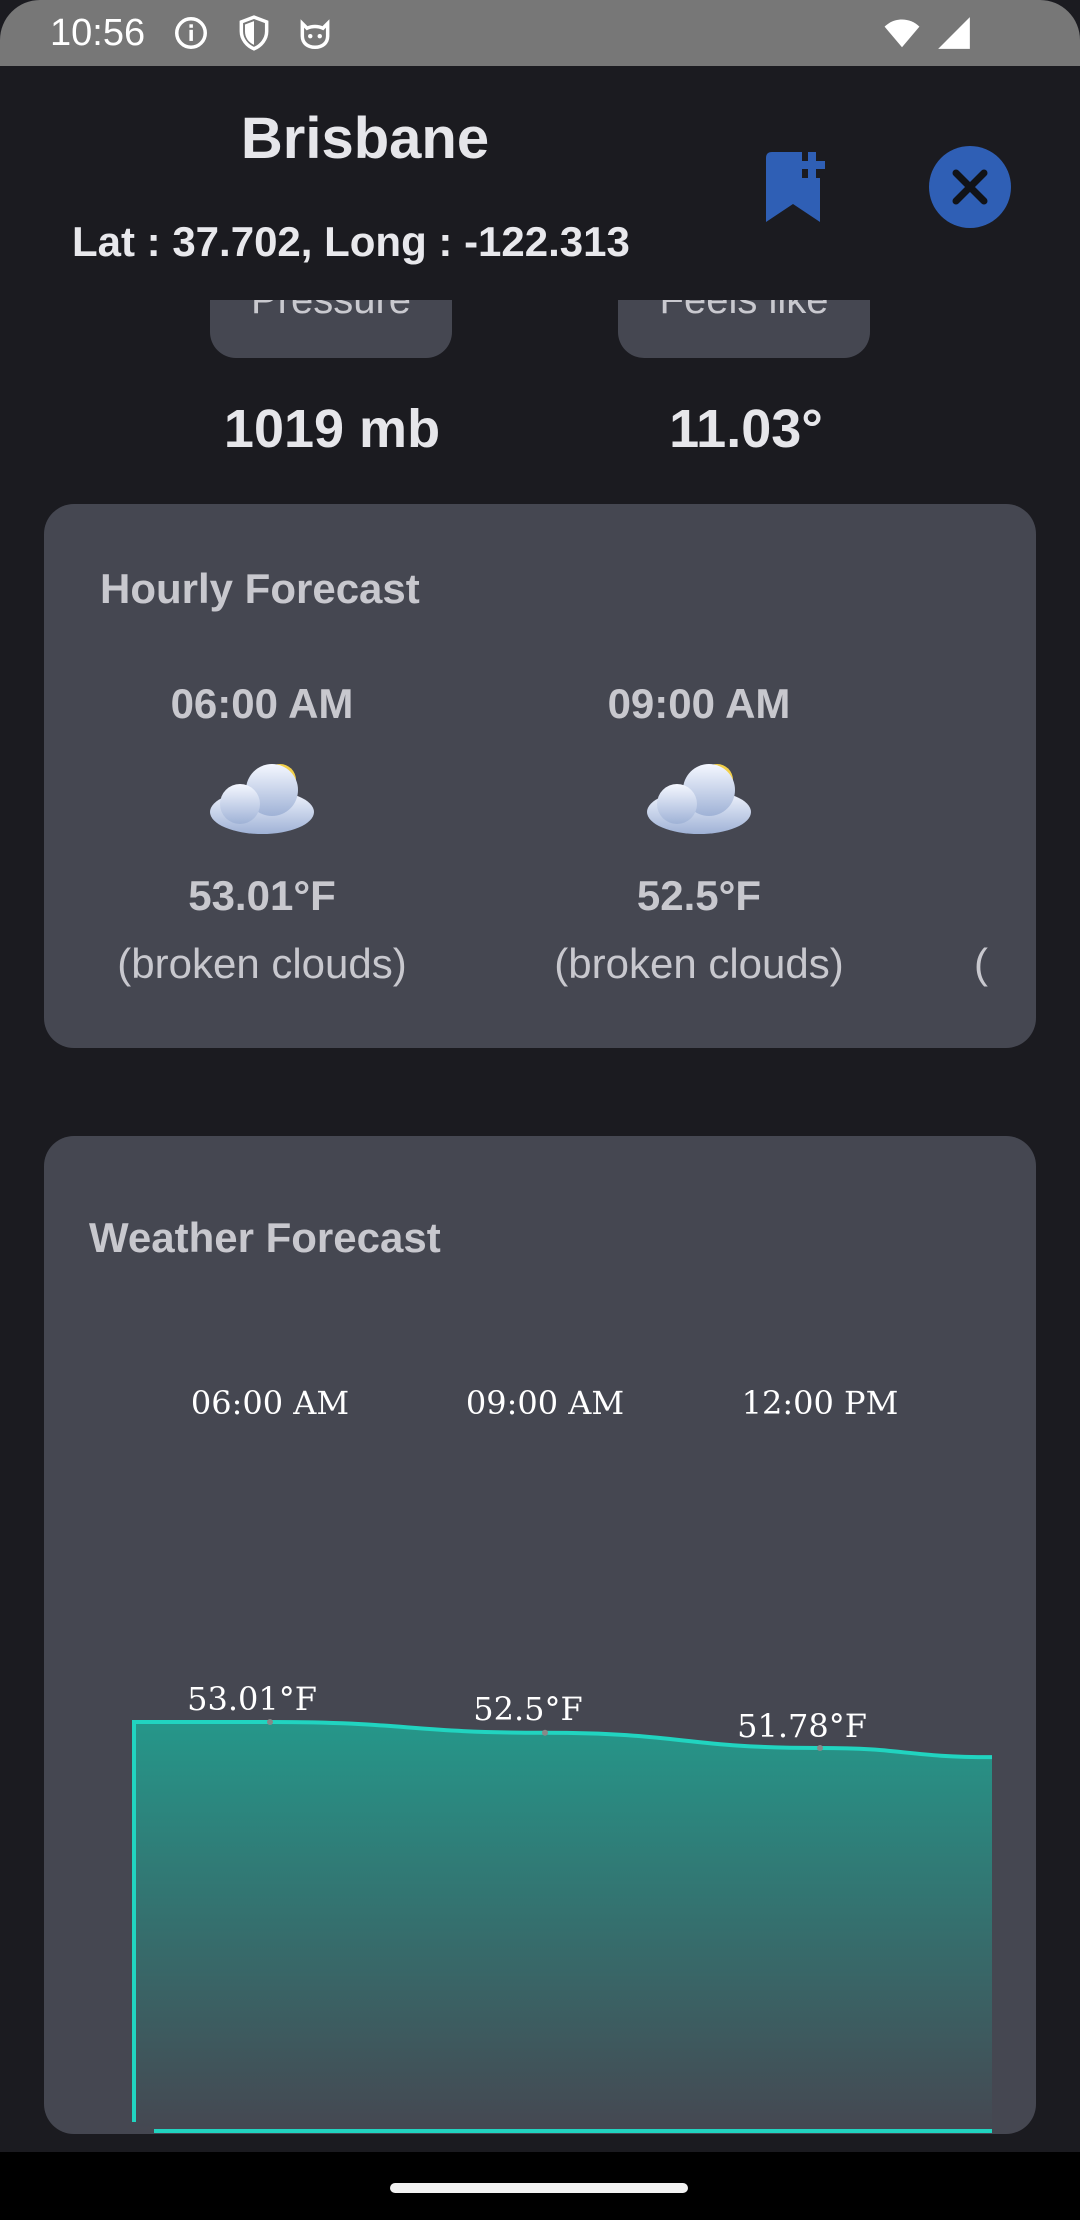 The height and width of the screenshot is (2220, 1080). What do you see at coordinates (539, 2188) in the screenshot?
I see `home-gesture-bar` at bounding box center [539, 2188].